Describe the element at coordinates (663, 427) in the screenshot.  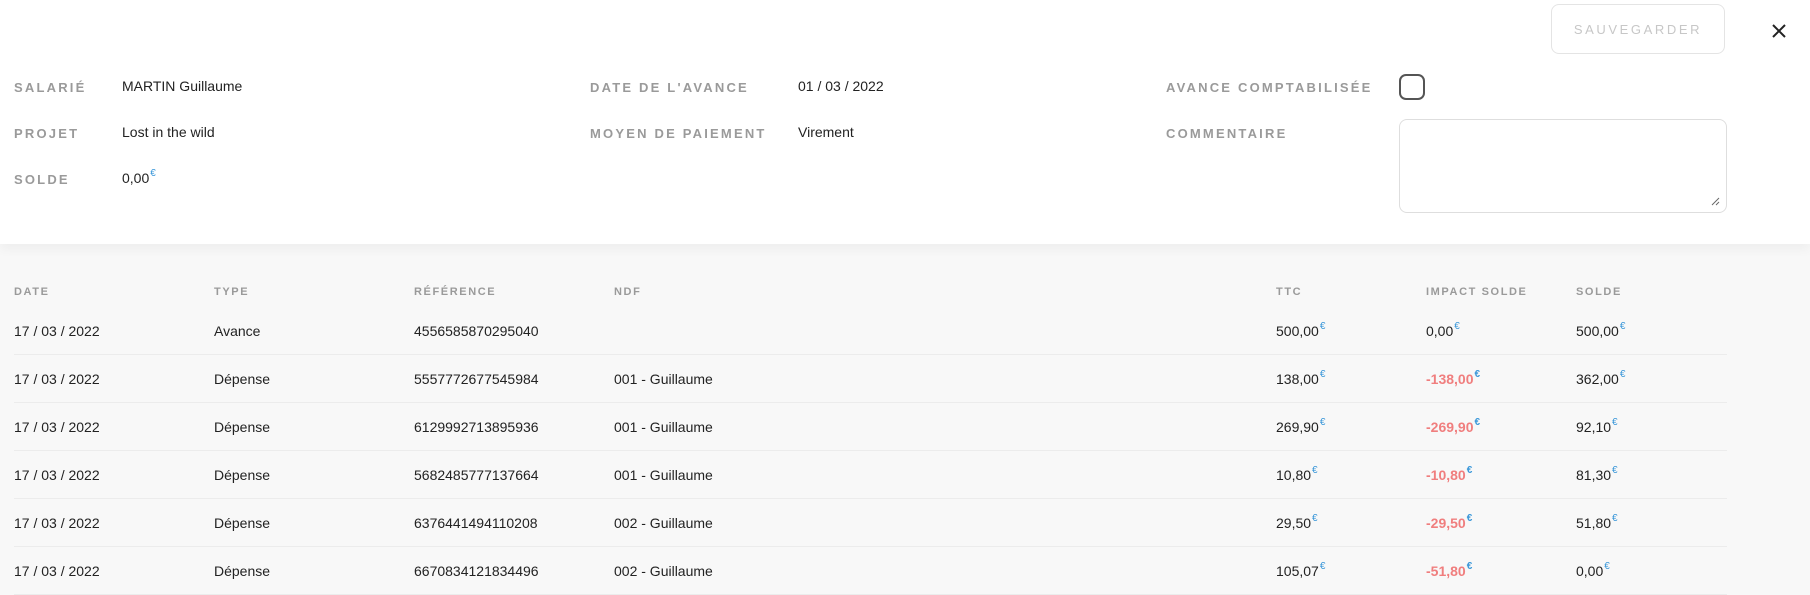
I see `cell-ndf: 001 - Guillaume` at that location.